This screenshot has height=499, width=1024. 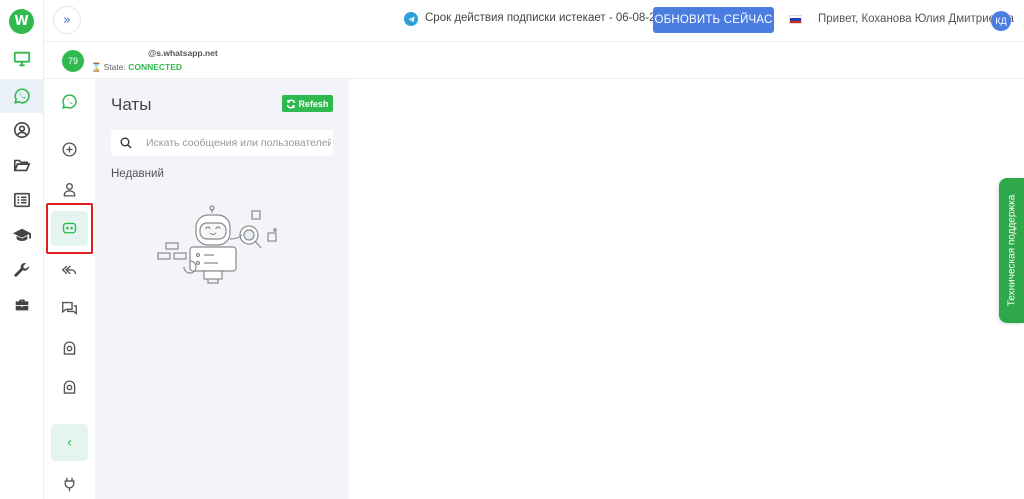 I want to click on app-logo: W, so click(x=21, y=21).